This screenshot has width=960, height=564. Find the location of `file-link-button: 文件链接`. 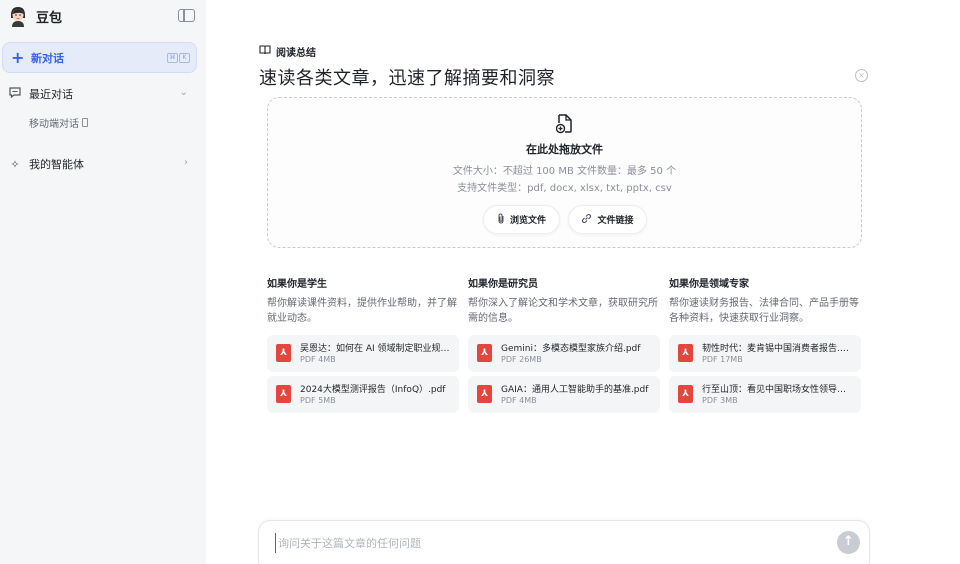

file-link-button: 文件链接 is located at coordinates (607, 219).